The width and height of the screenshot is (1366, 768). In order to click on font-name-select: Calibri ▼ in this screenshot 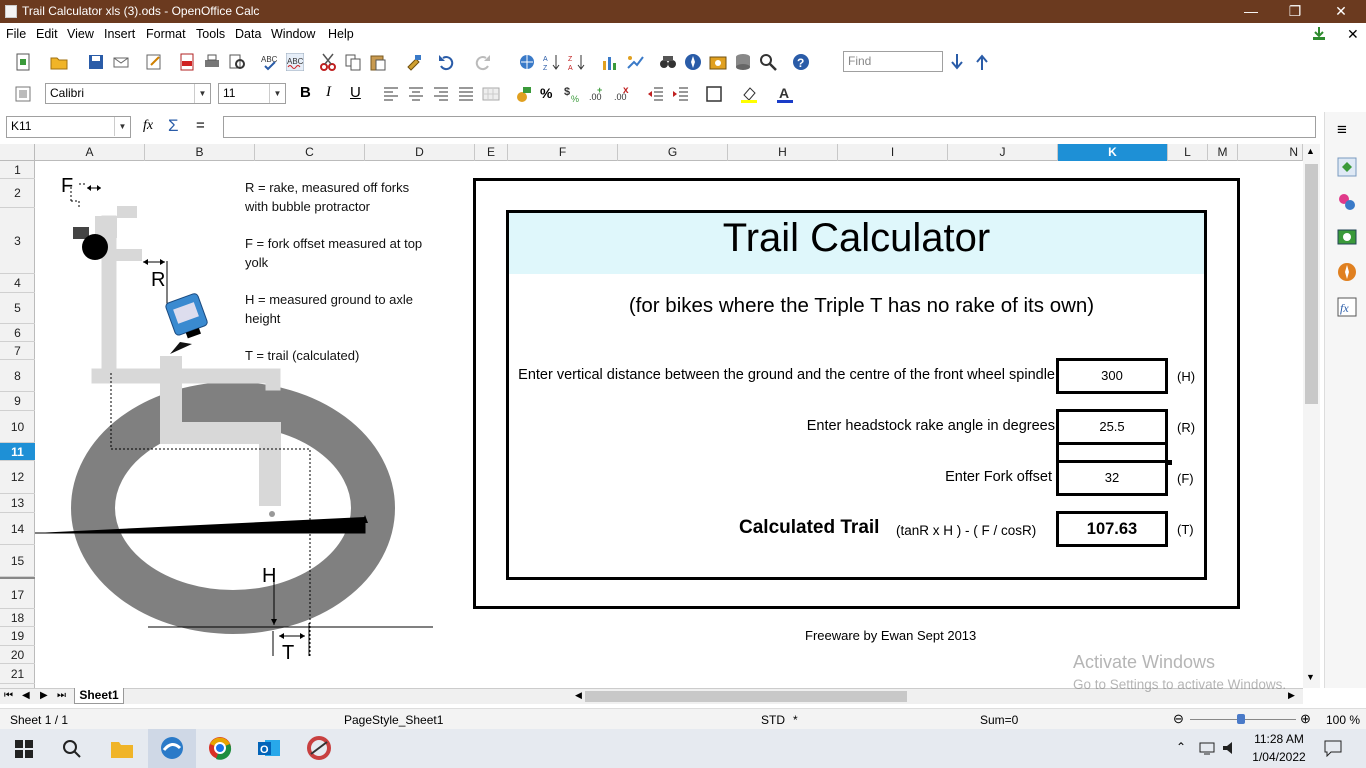, I will do `click(128, 93)`.